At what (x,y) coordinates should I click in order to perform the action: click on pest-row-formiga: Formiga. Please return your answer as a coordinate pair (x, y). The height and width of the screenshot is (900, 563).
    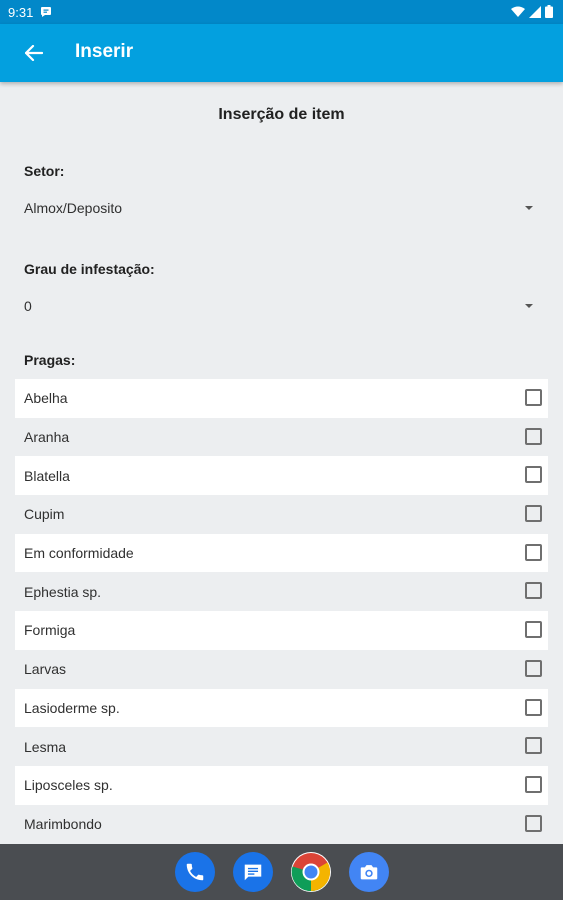
    Looking at the image, I should click on (281, 630).